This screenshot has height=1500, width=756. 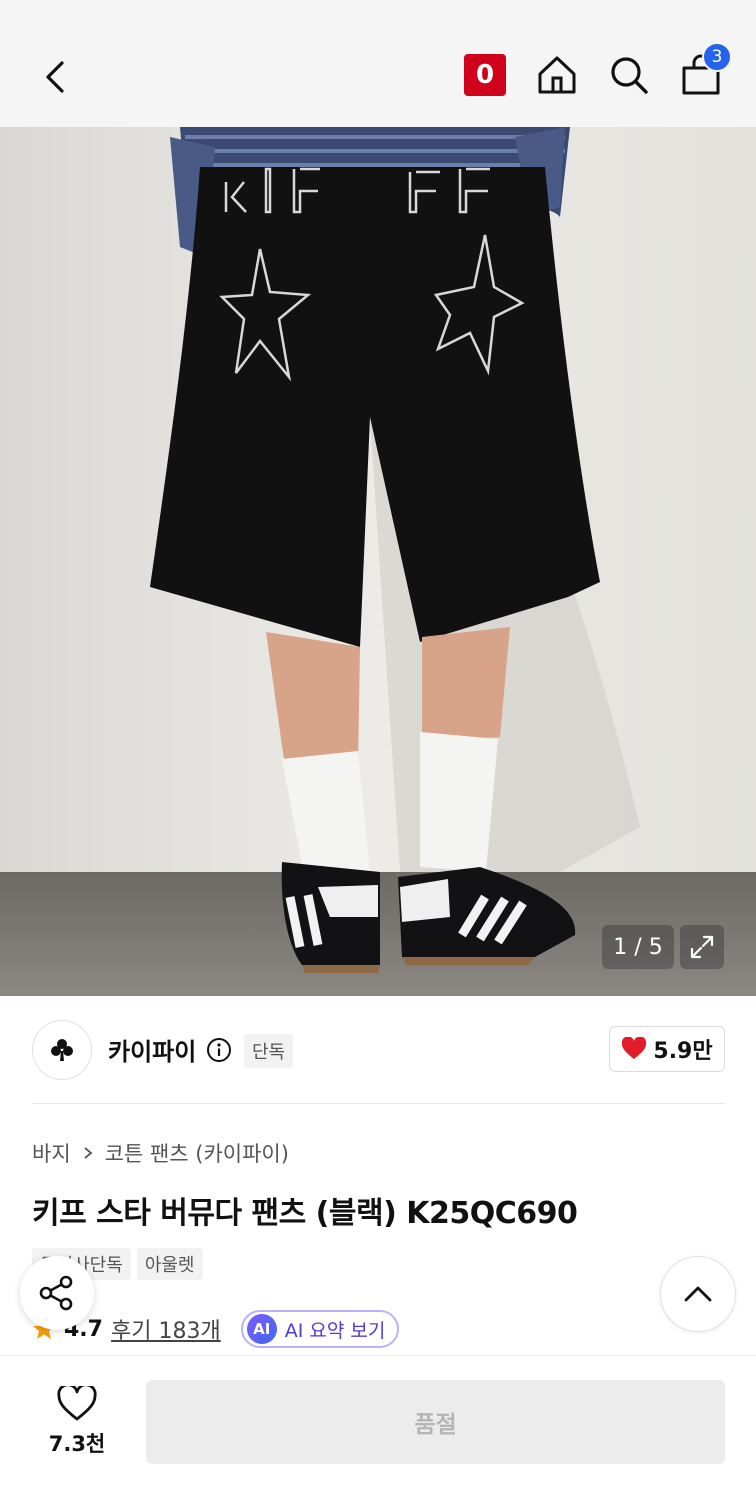 What do you see at coordinates (51, 1153) in the screenshot?
I see `breadcrumb-category: 바지` at bounding box center [51, 1153].